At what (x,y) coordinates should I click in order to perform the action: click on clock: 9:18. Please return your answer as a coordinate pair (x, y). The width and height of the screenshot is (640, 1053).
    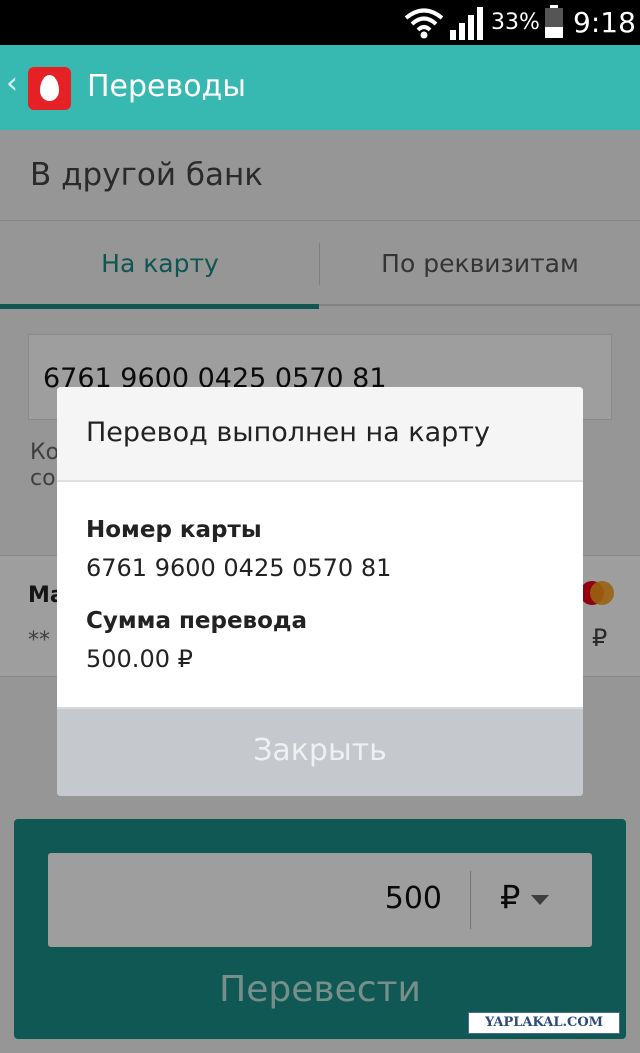
    Looking at the image, I should click on (604, 22).